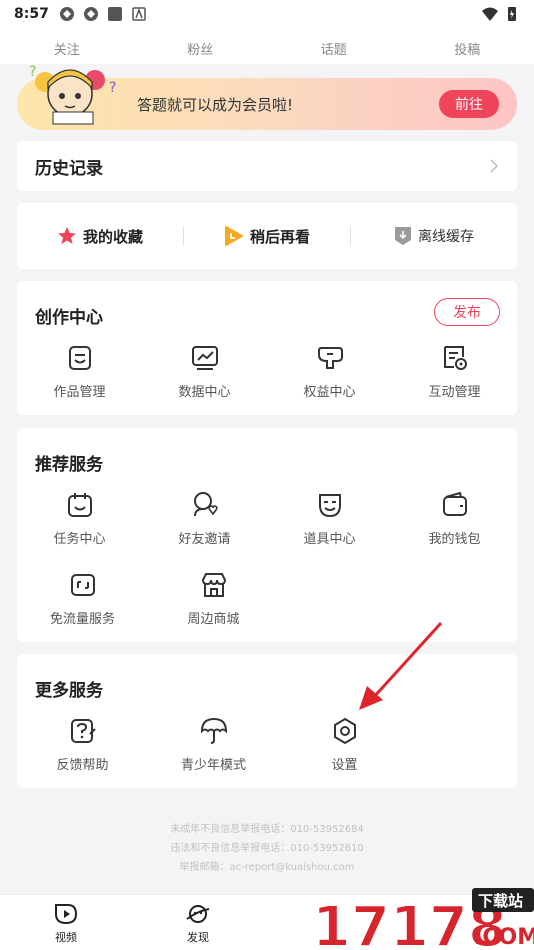 This screenshot has width=534, height=950. I want to click on creation-center-title: 创作中心, so click(69, 318).